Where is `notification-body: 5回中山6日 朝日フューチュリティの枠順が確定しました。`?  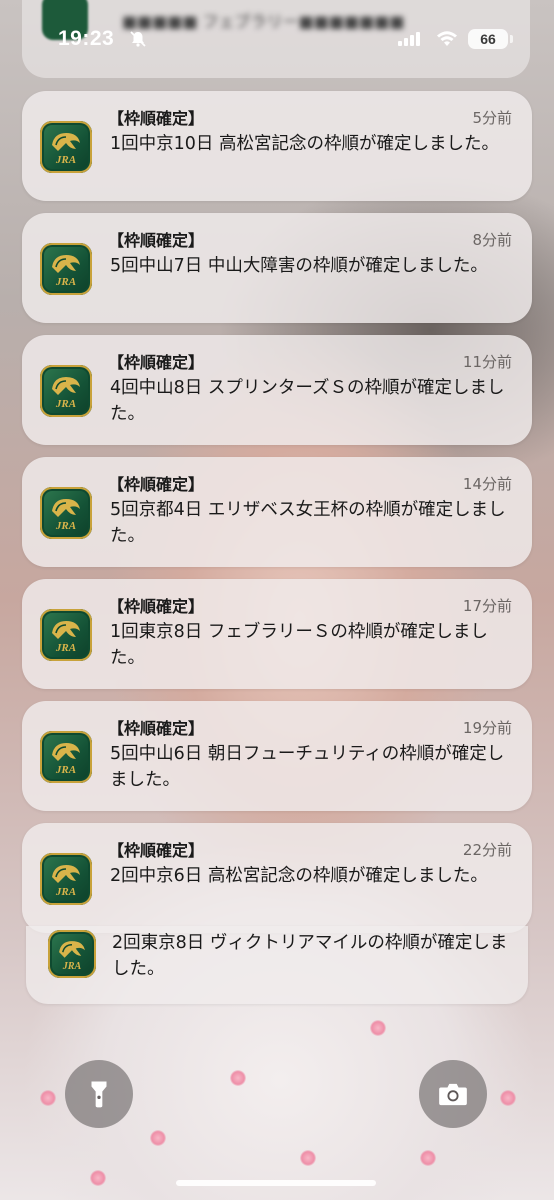
notification-body: 5回中山6日 朝日フューチュリティの枠順が確定しました。 is located at coordinates (307, 767).